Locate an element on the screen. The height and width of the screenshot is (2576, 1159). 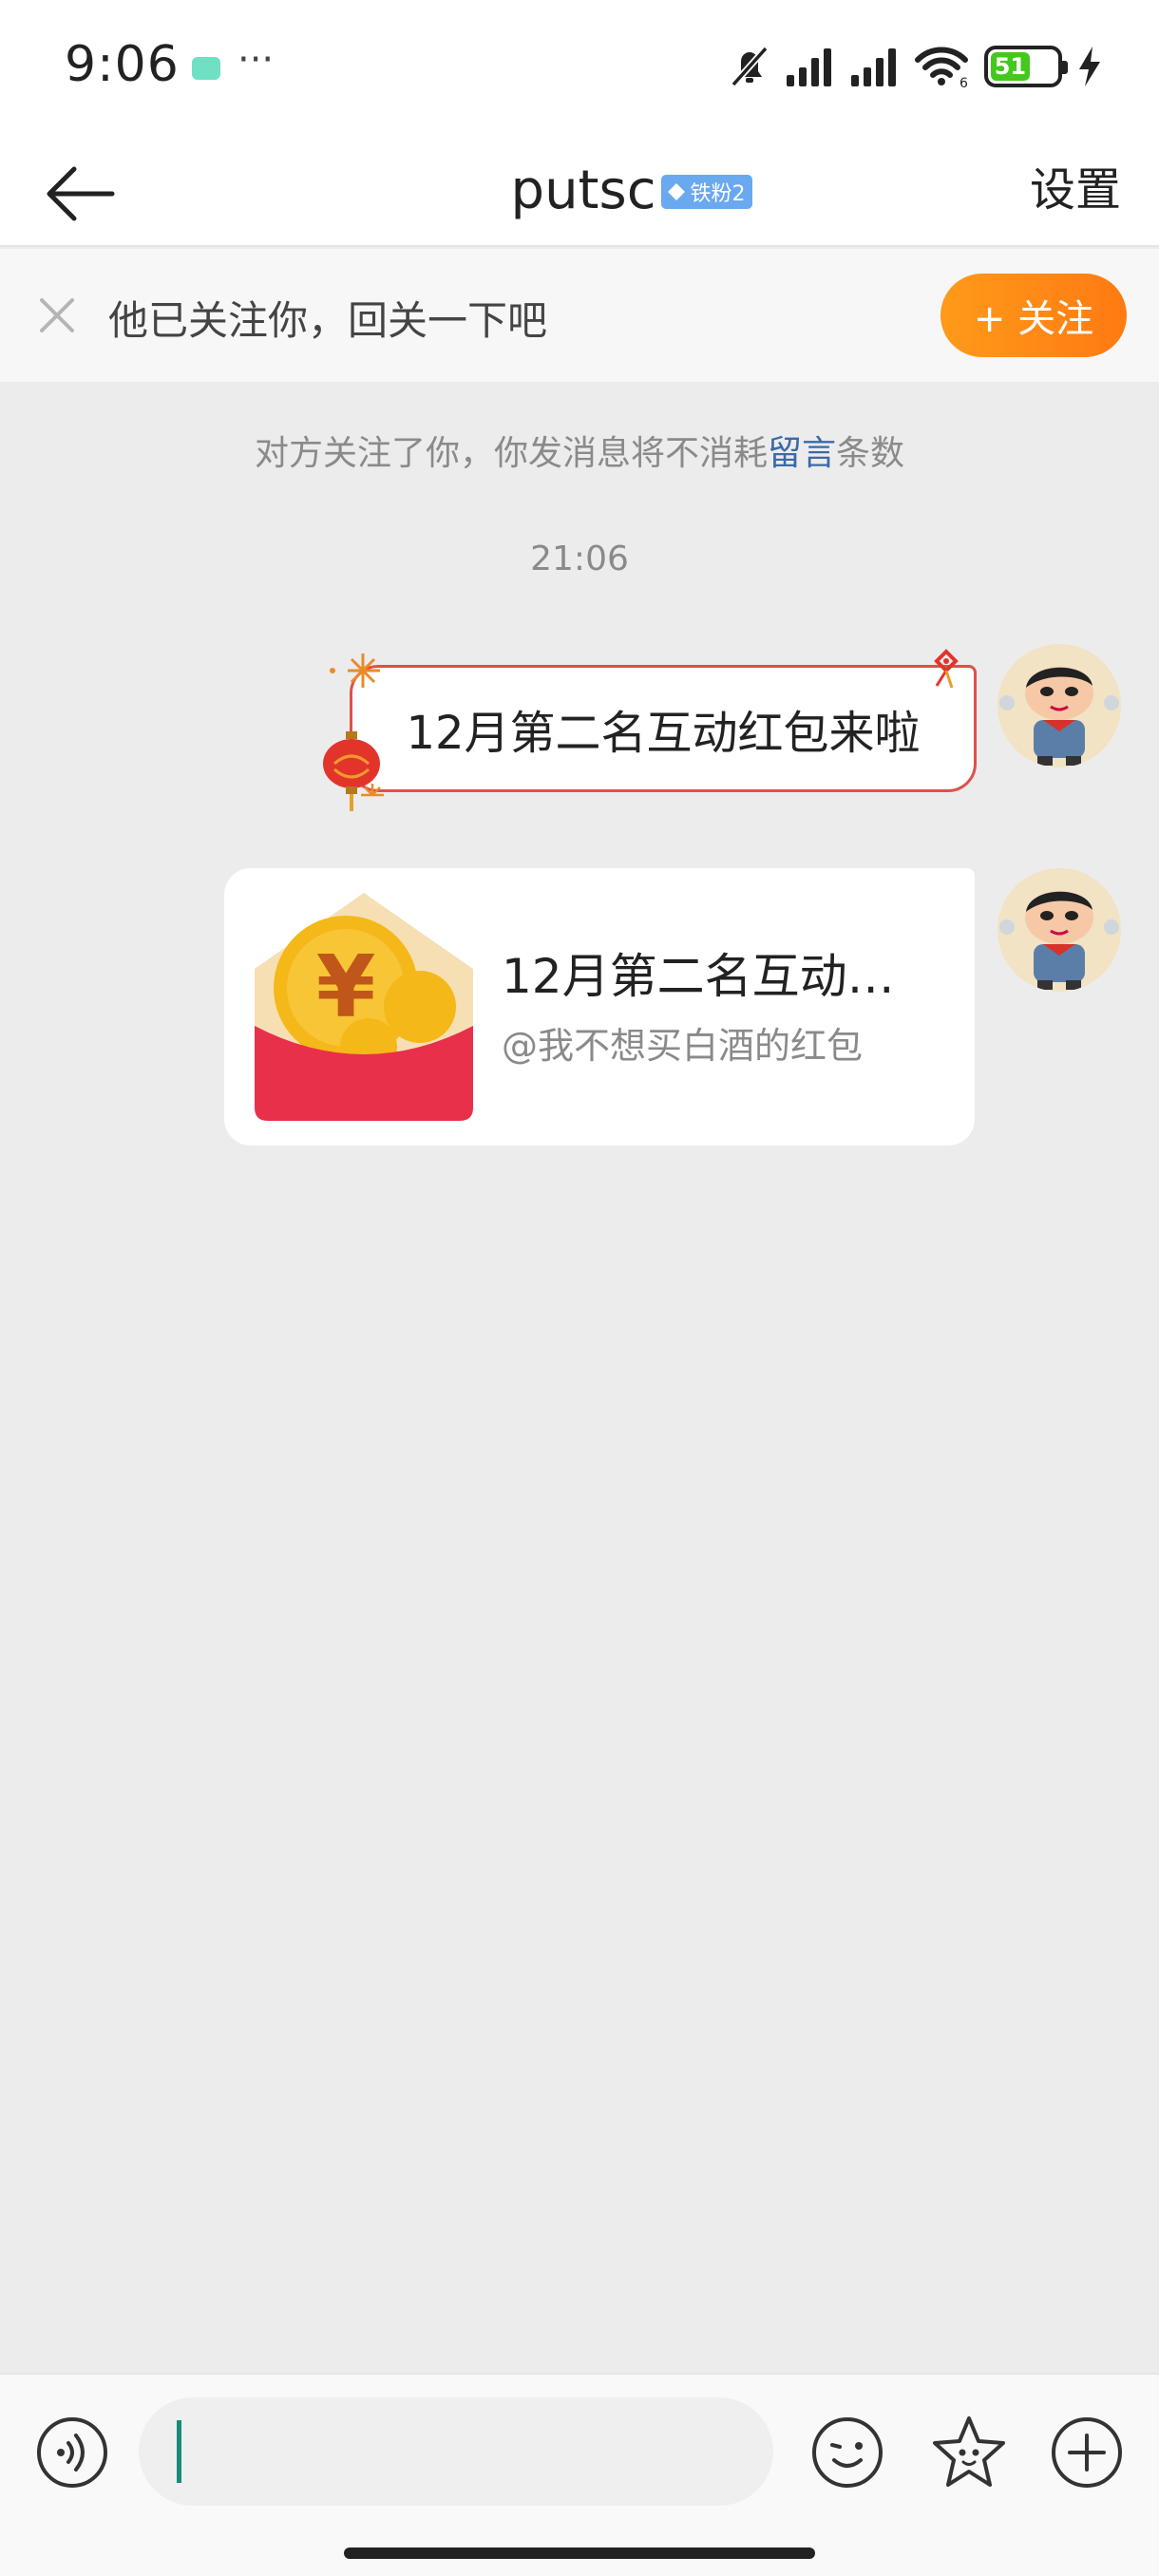
title-area: putsc 铁粉2 is located at coordinates (579, 190).